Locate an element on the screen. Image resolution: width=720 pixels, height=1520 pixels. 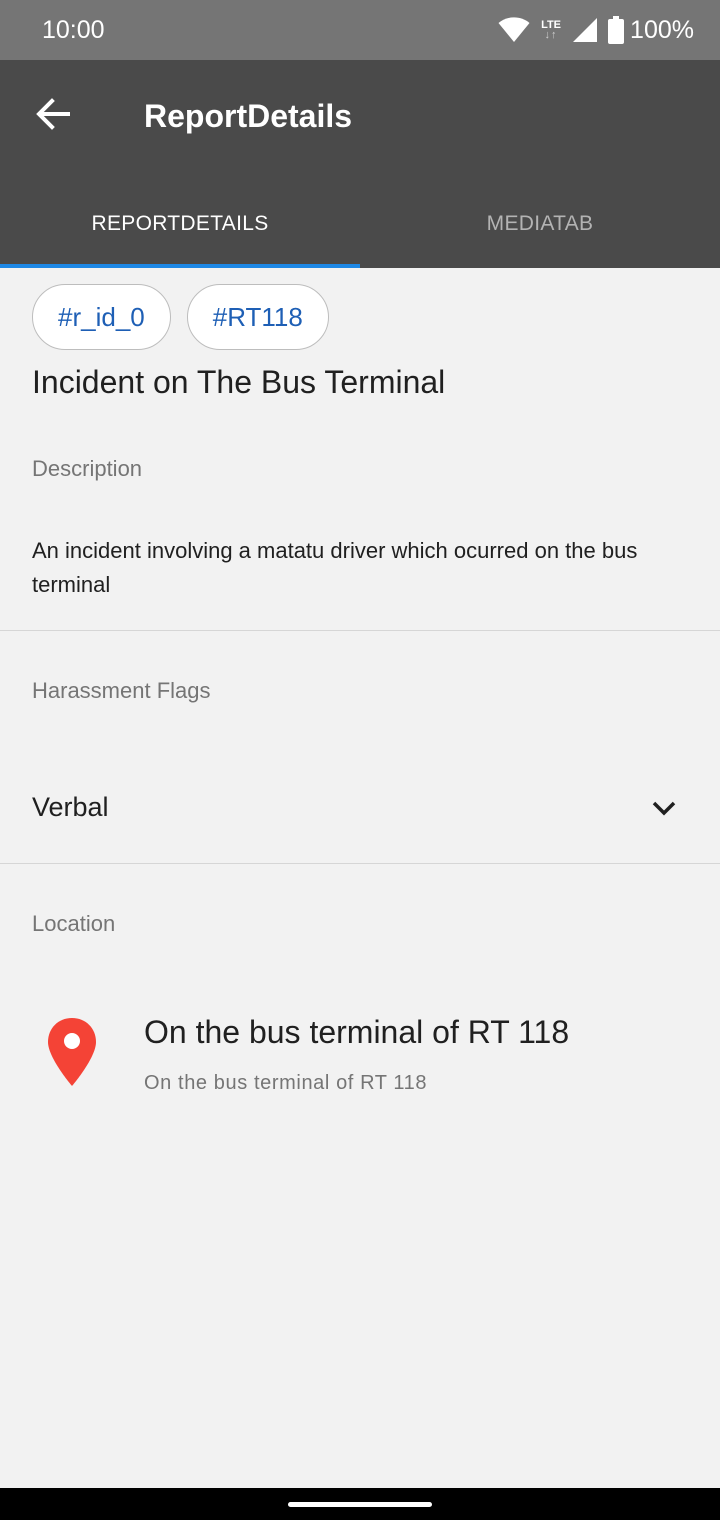
signal-icon is located at coordinates (585, 30).